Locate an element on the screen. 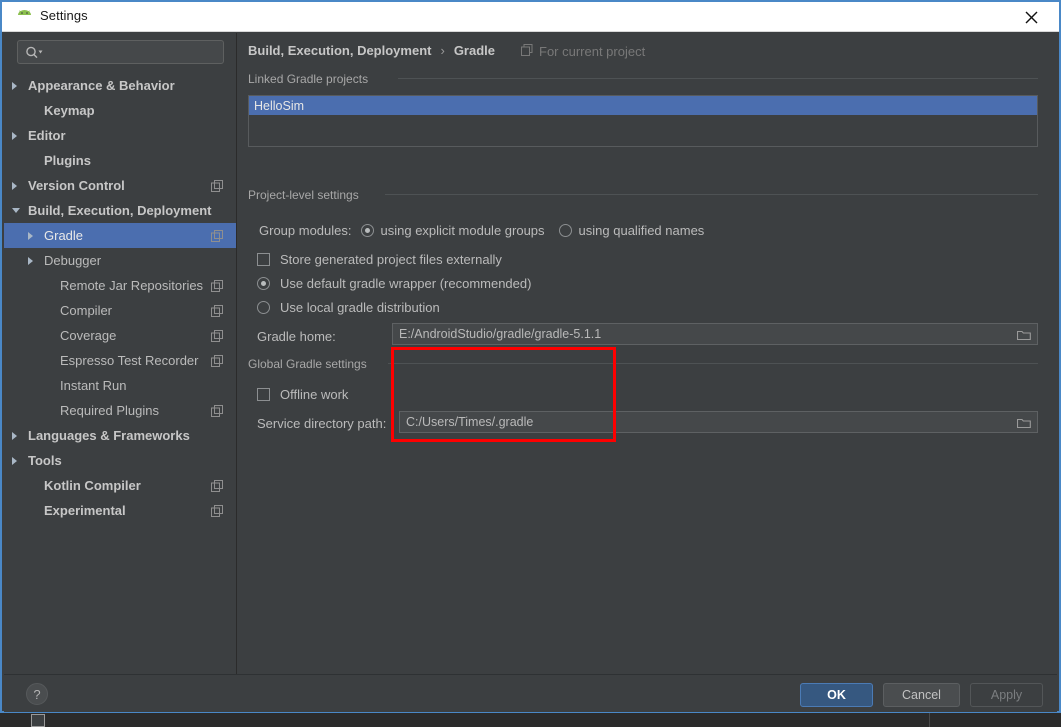 The image size is (1061, 727). gradle-home-label: Gradle home: is located at coordinates (296, 336).